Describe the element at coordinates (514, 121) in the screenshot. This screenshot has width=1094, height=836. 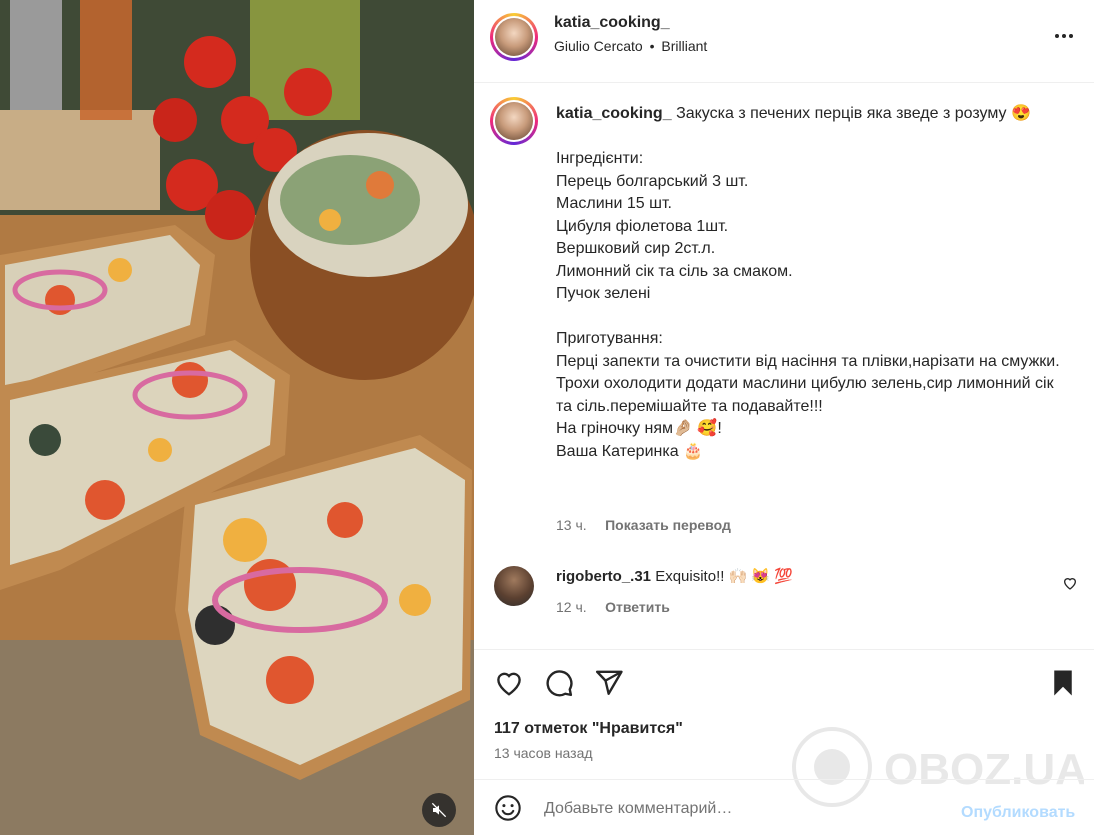
I see `caption-avatar` at that location.